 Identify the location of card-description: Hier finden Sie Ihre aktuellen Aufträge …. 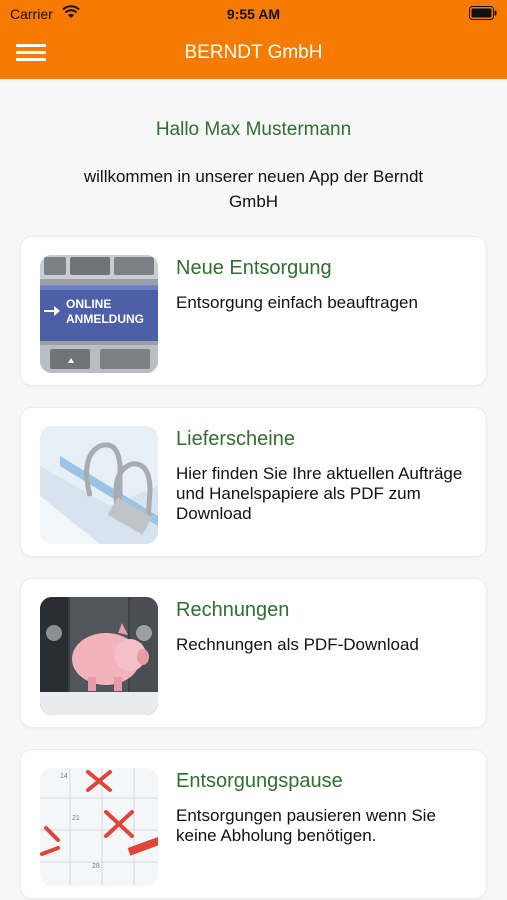
(319, 493).